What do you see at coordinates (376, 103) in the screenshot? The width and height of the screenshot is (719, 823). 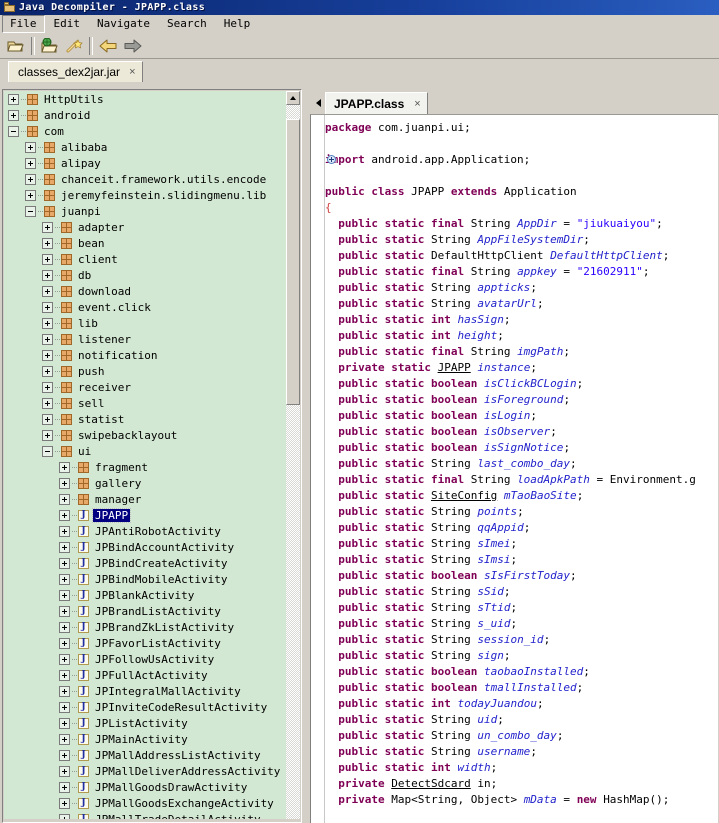 I see `tab-jpapp-class: JPAPP.class ×` at bounding box center [376, 103].